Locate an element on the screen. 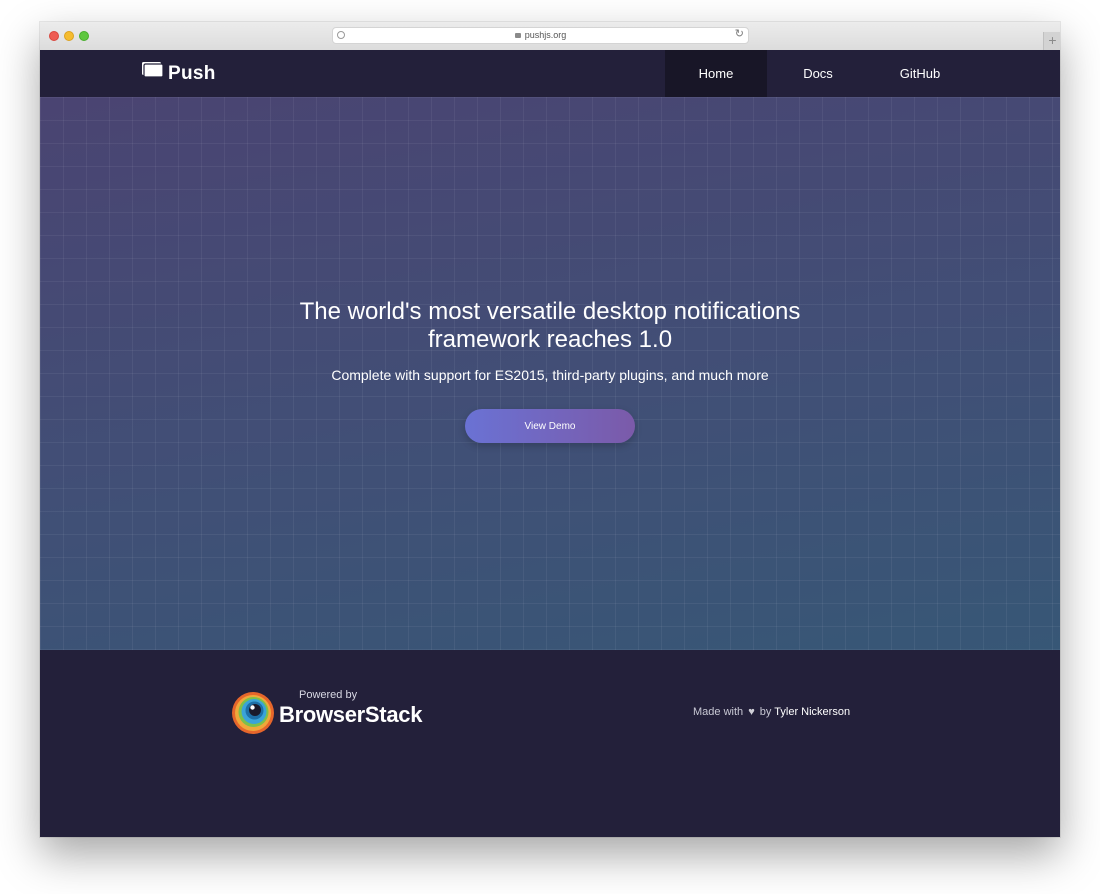 The height and width of the screenshot is (894, 1100). top-navbar: Push Home Docs GitHub is located at coordinates (550, 73).